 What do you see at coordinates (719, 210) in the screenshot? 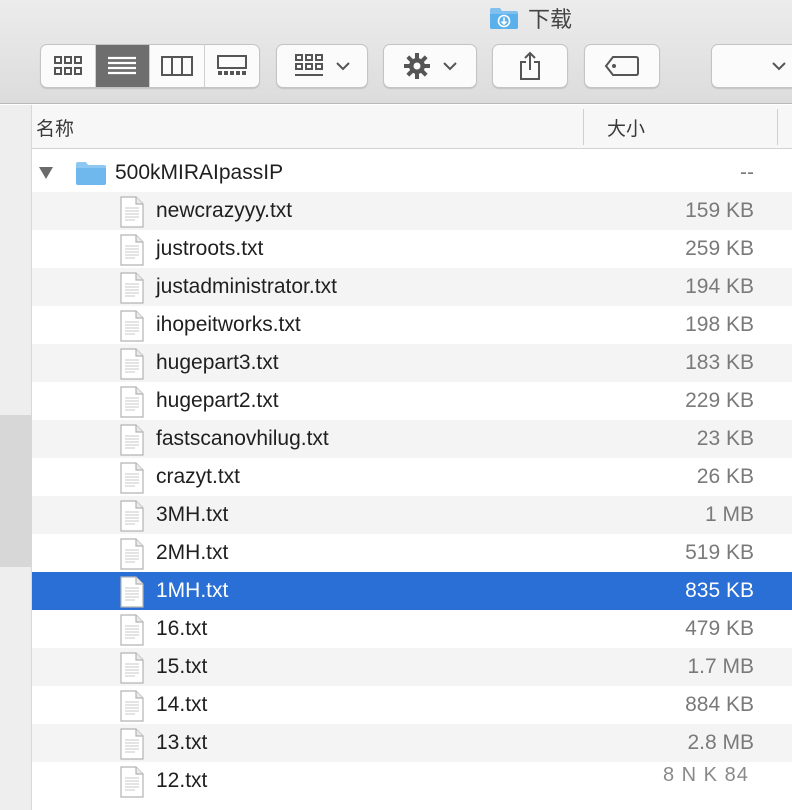
I see `file-size: 159 KB` at bounding box center [719, 210].